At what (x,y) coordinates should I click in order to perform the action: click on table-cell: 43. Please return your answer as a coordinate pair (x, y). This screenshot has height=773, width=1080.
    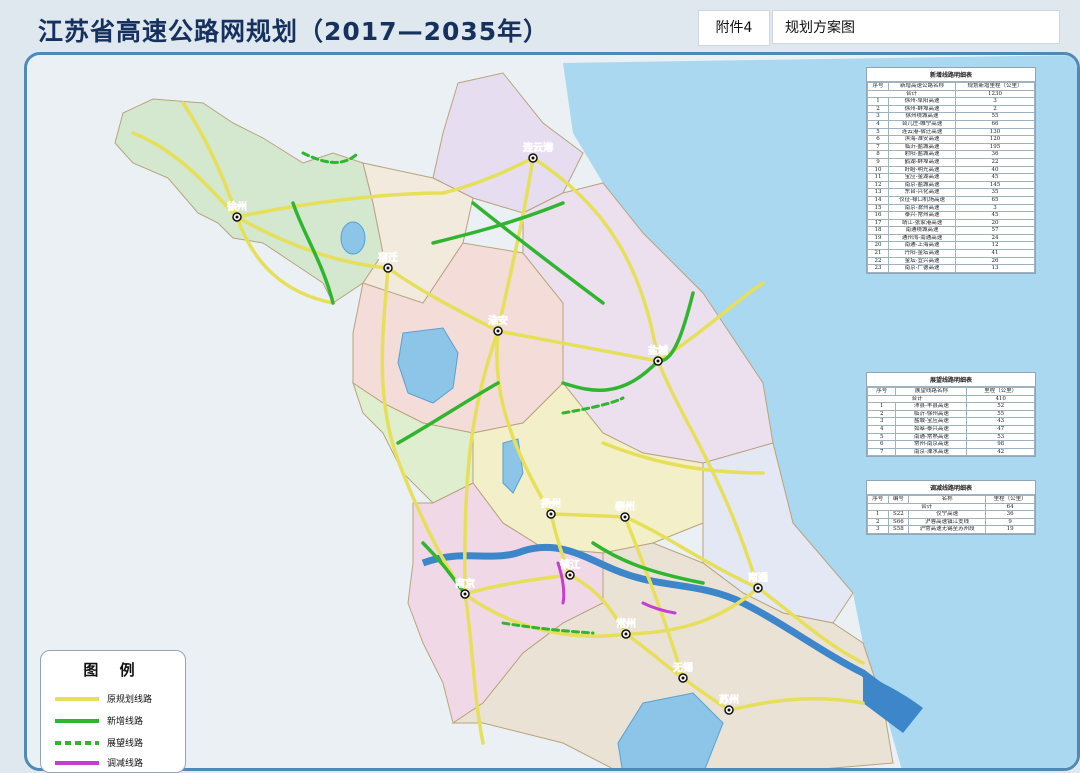
    Looking at the image, I should click on (1000, 421).